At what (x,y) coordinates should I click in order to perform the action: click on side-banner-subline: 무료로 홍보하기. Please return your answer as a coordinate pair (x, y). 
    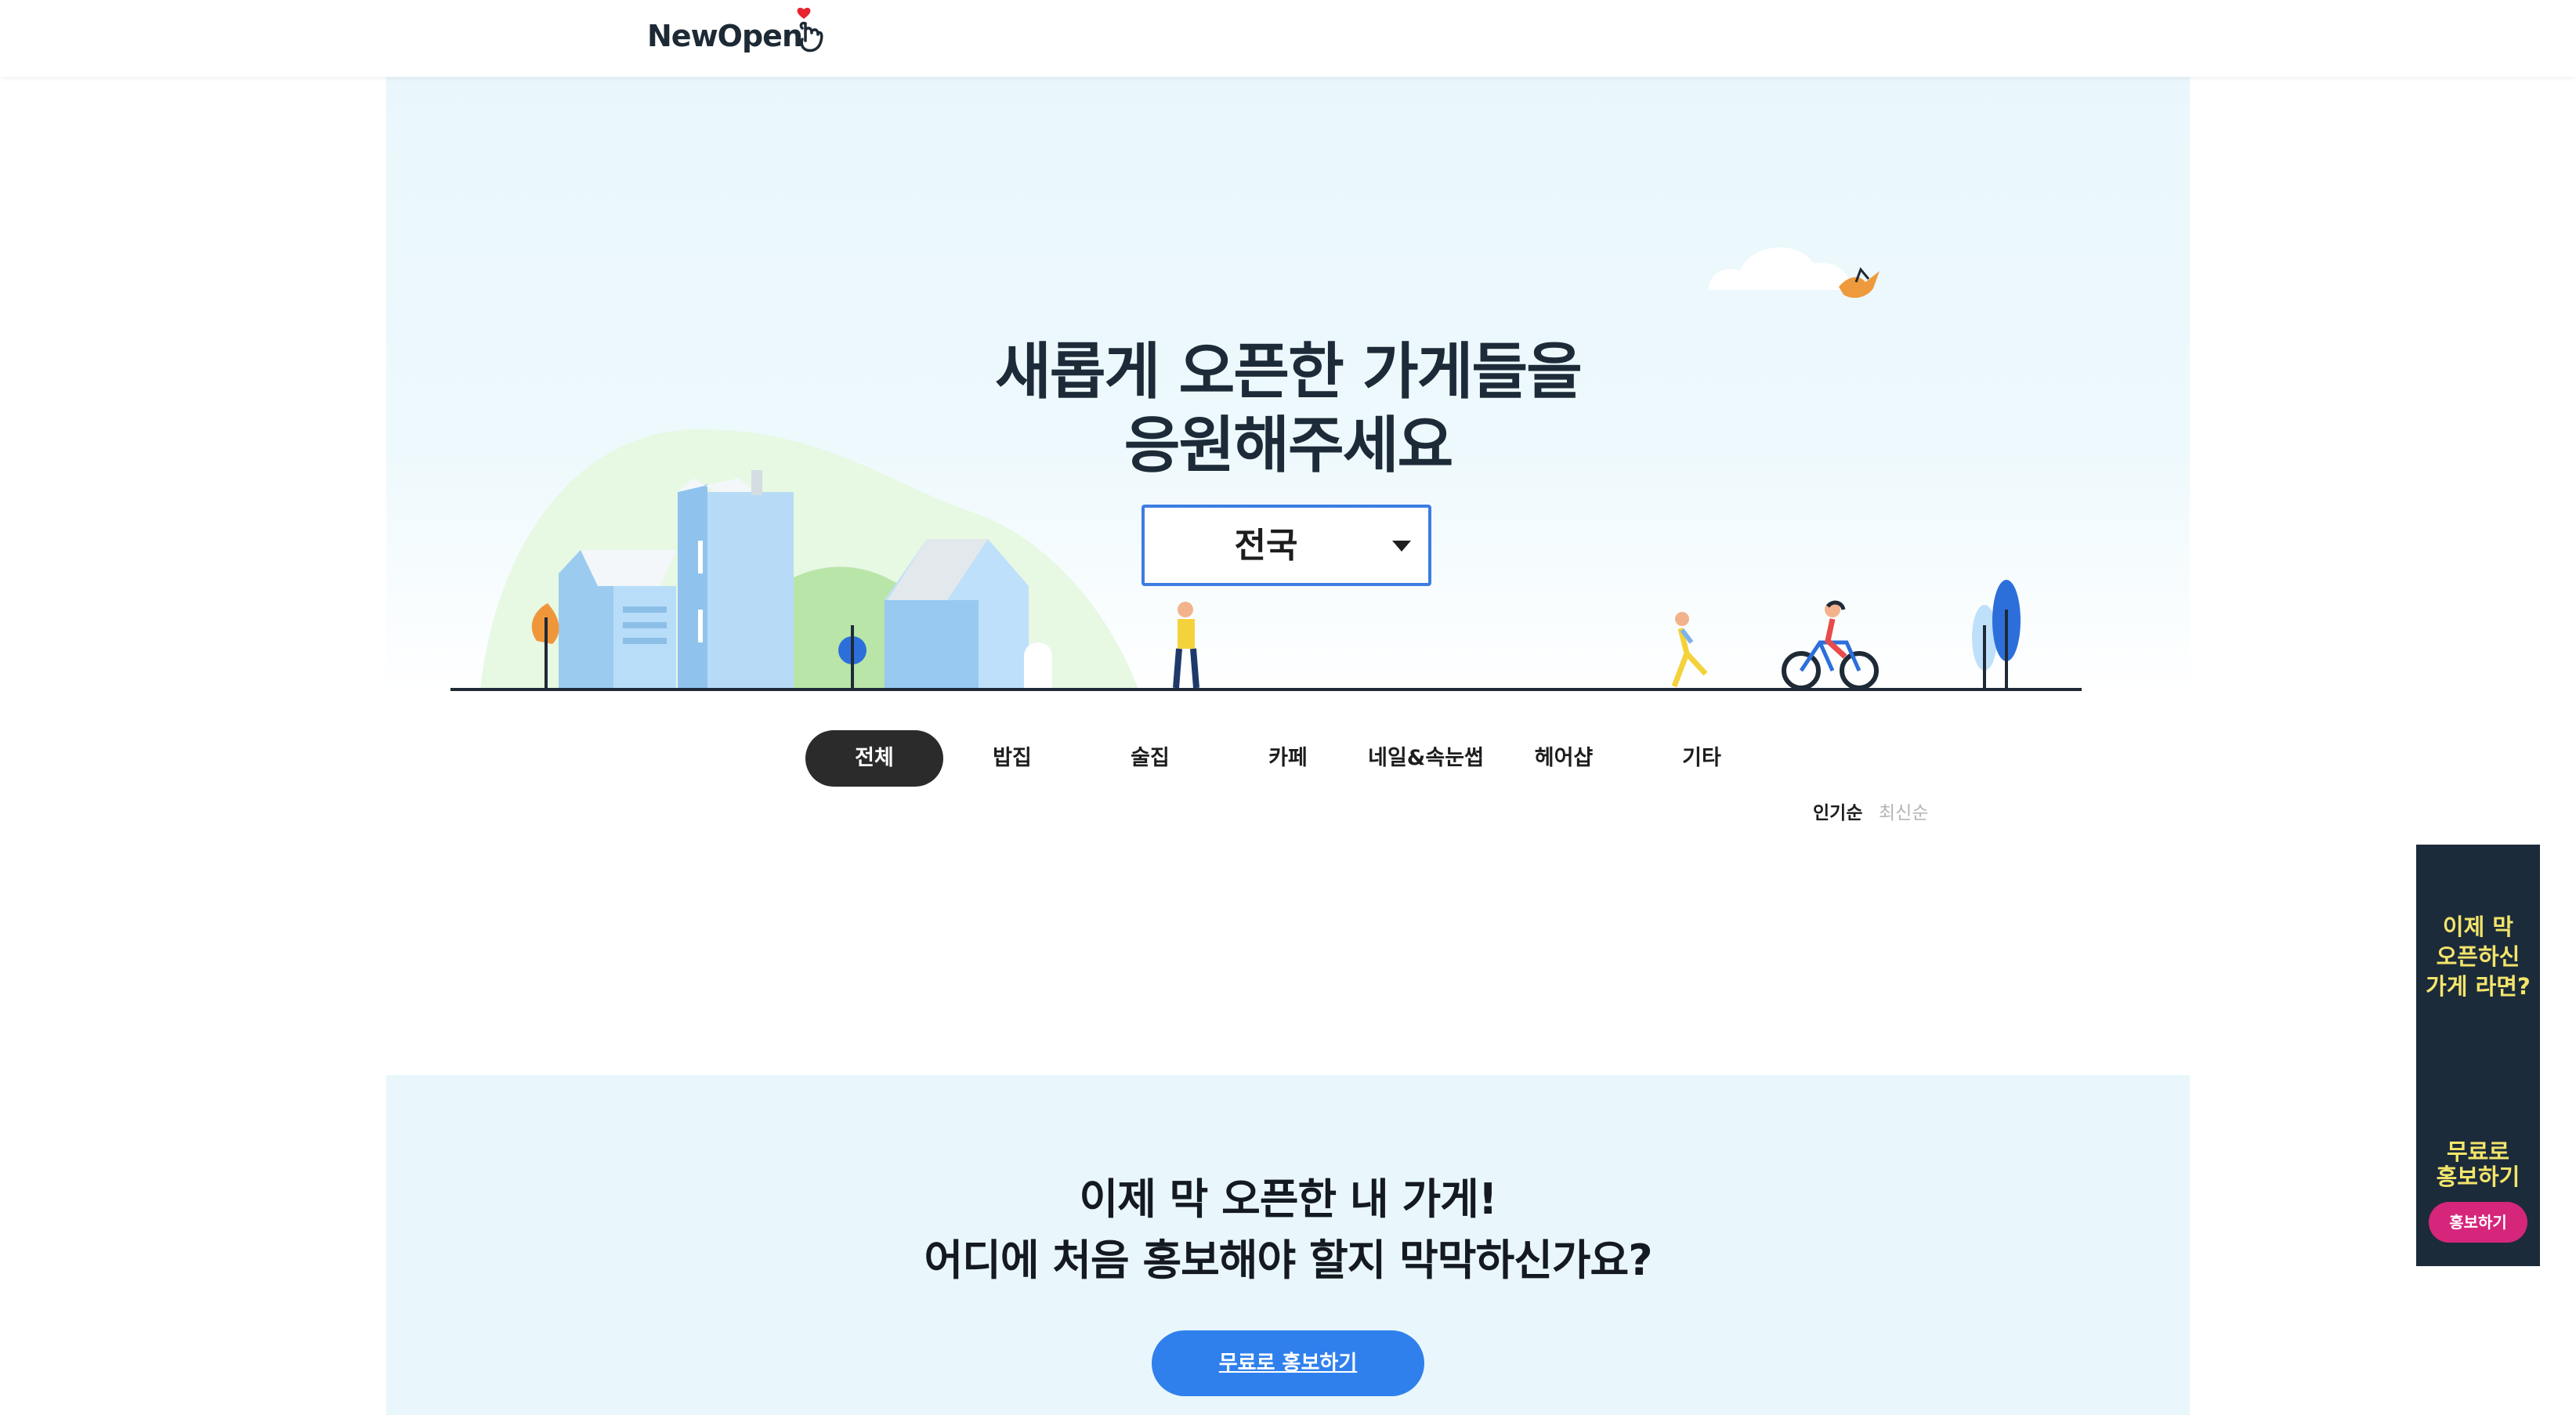
    Looking at the image, I should click on (2478, 1164).